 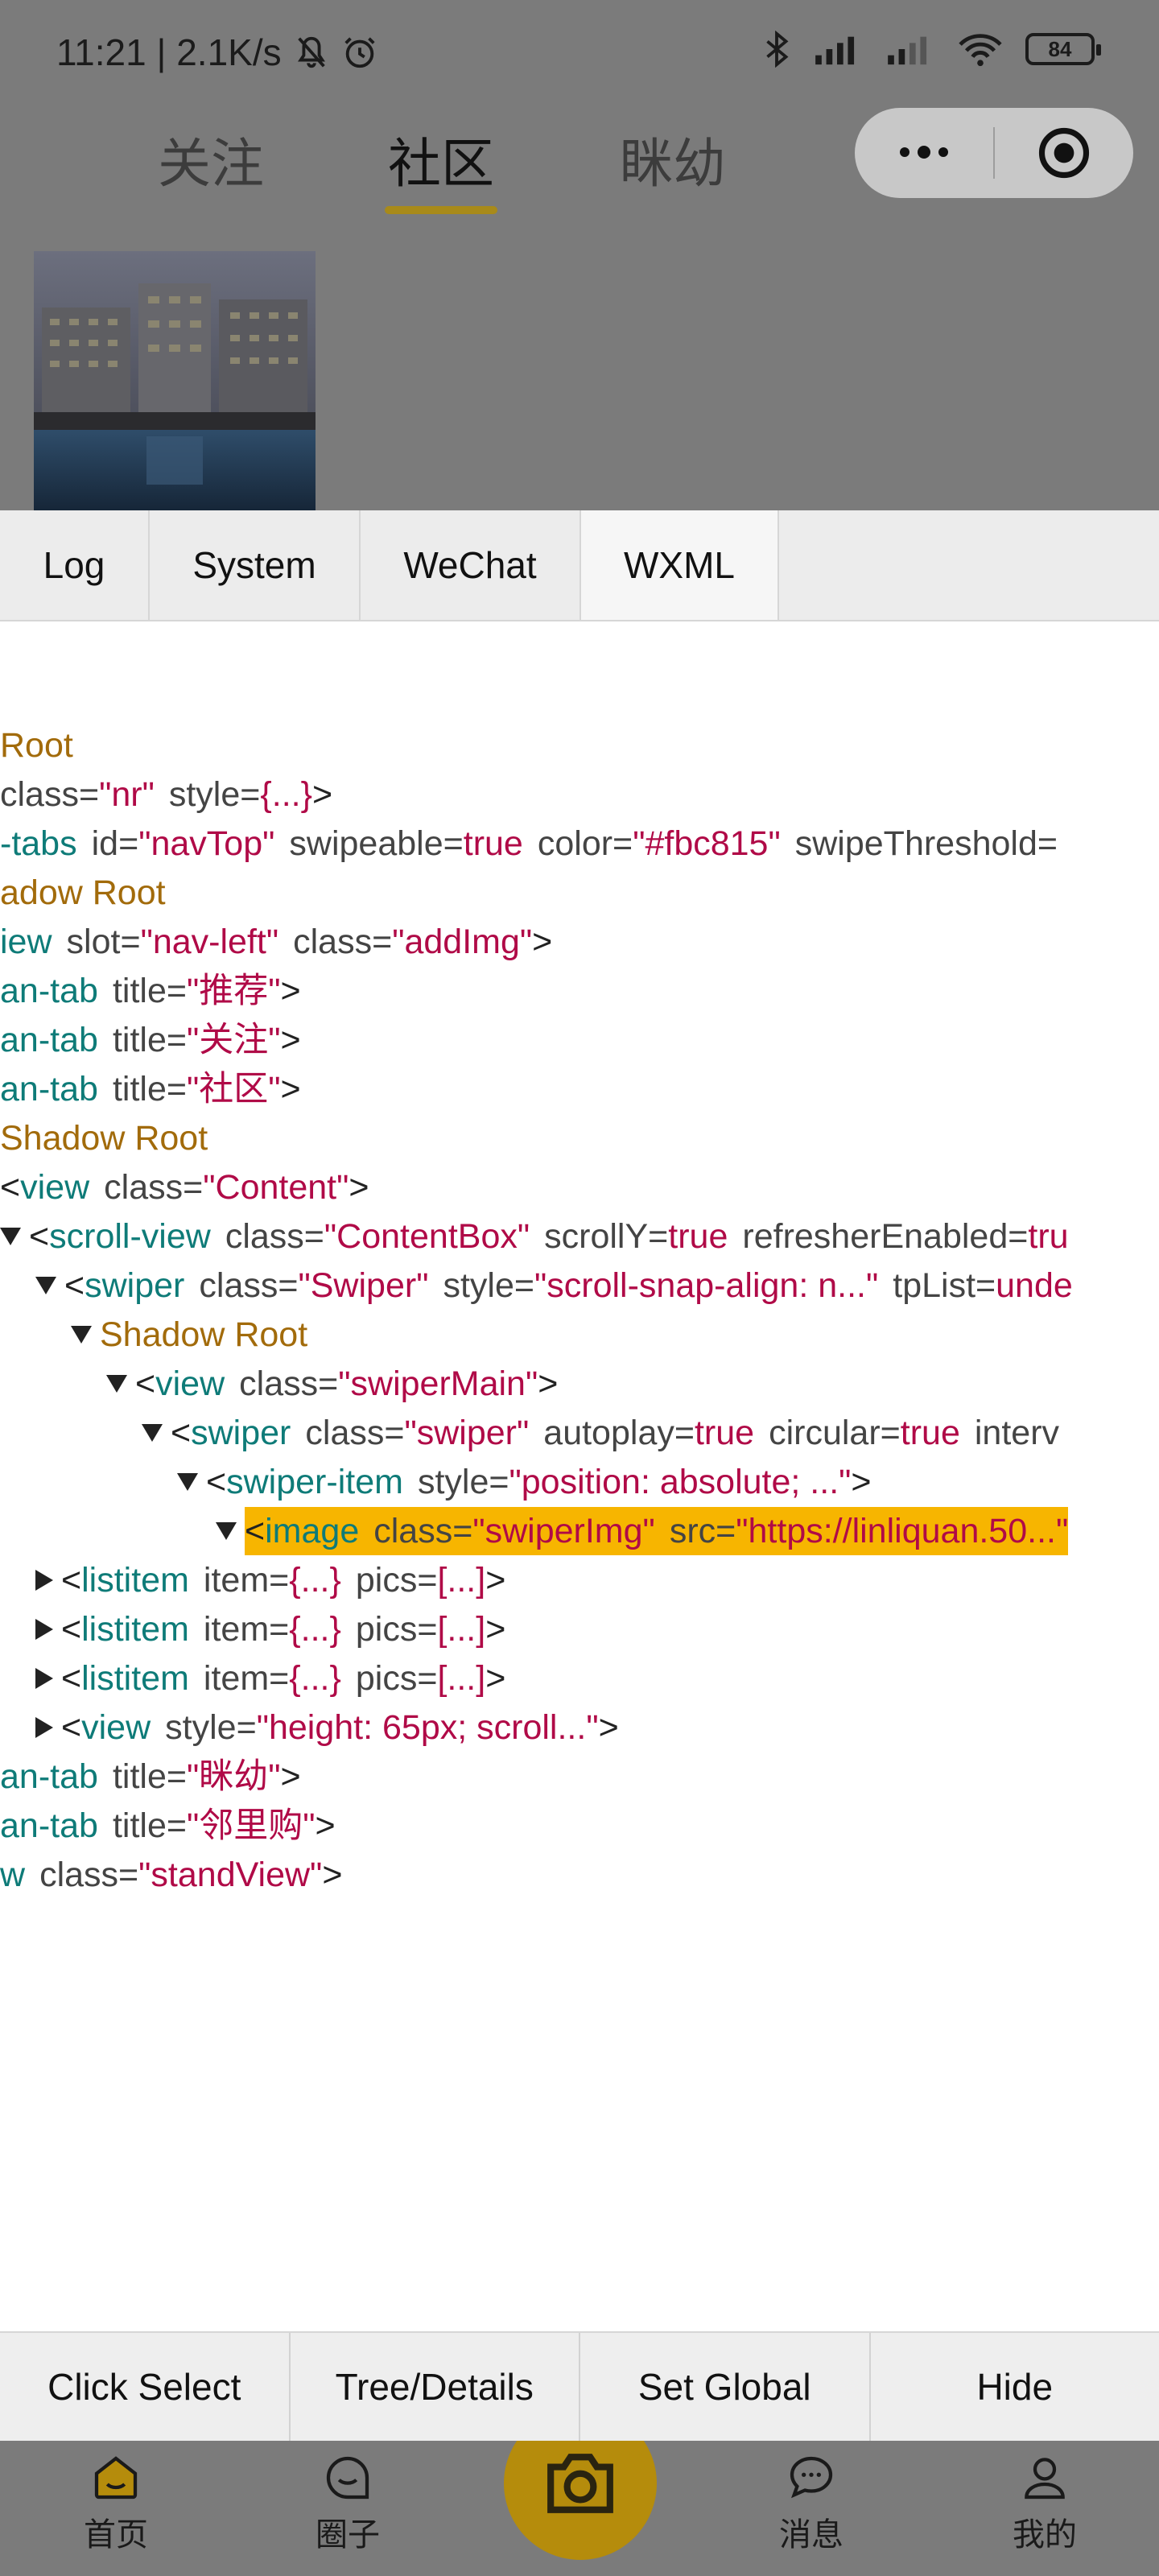 I want to click on attr-name: id=, so click(x=115, y=844).